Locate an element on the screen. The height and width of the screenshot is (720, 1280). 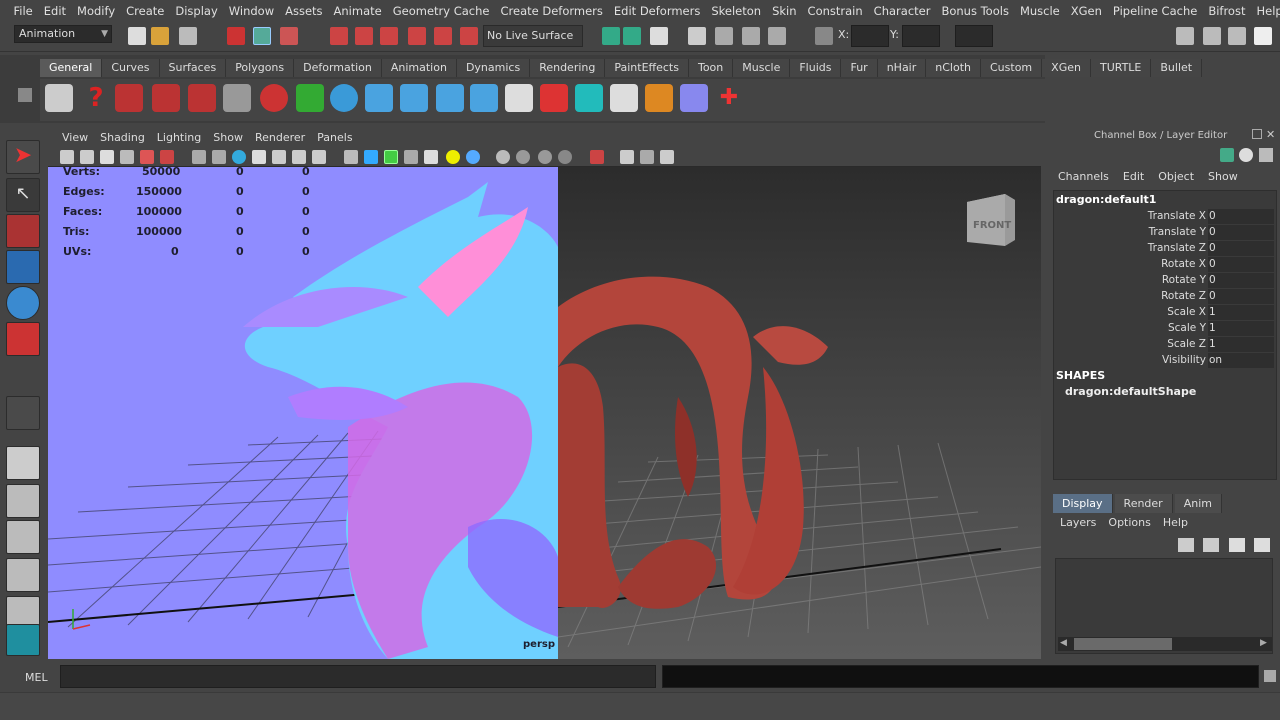
ik-spline-icon is located at coordinates (450, 98).